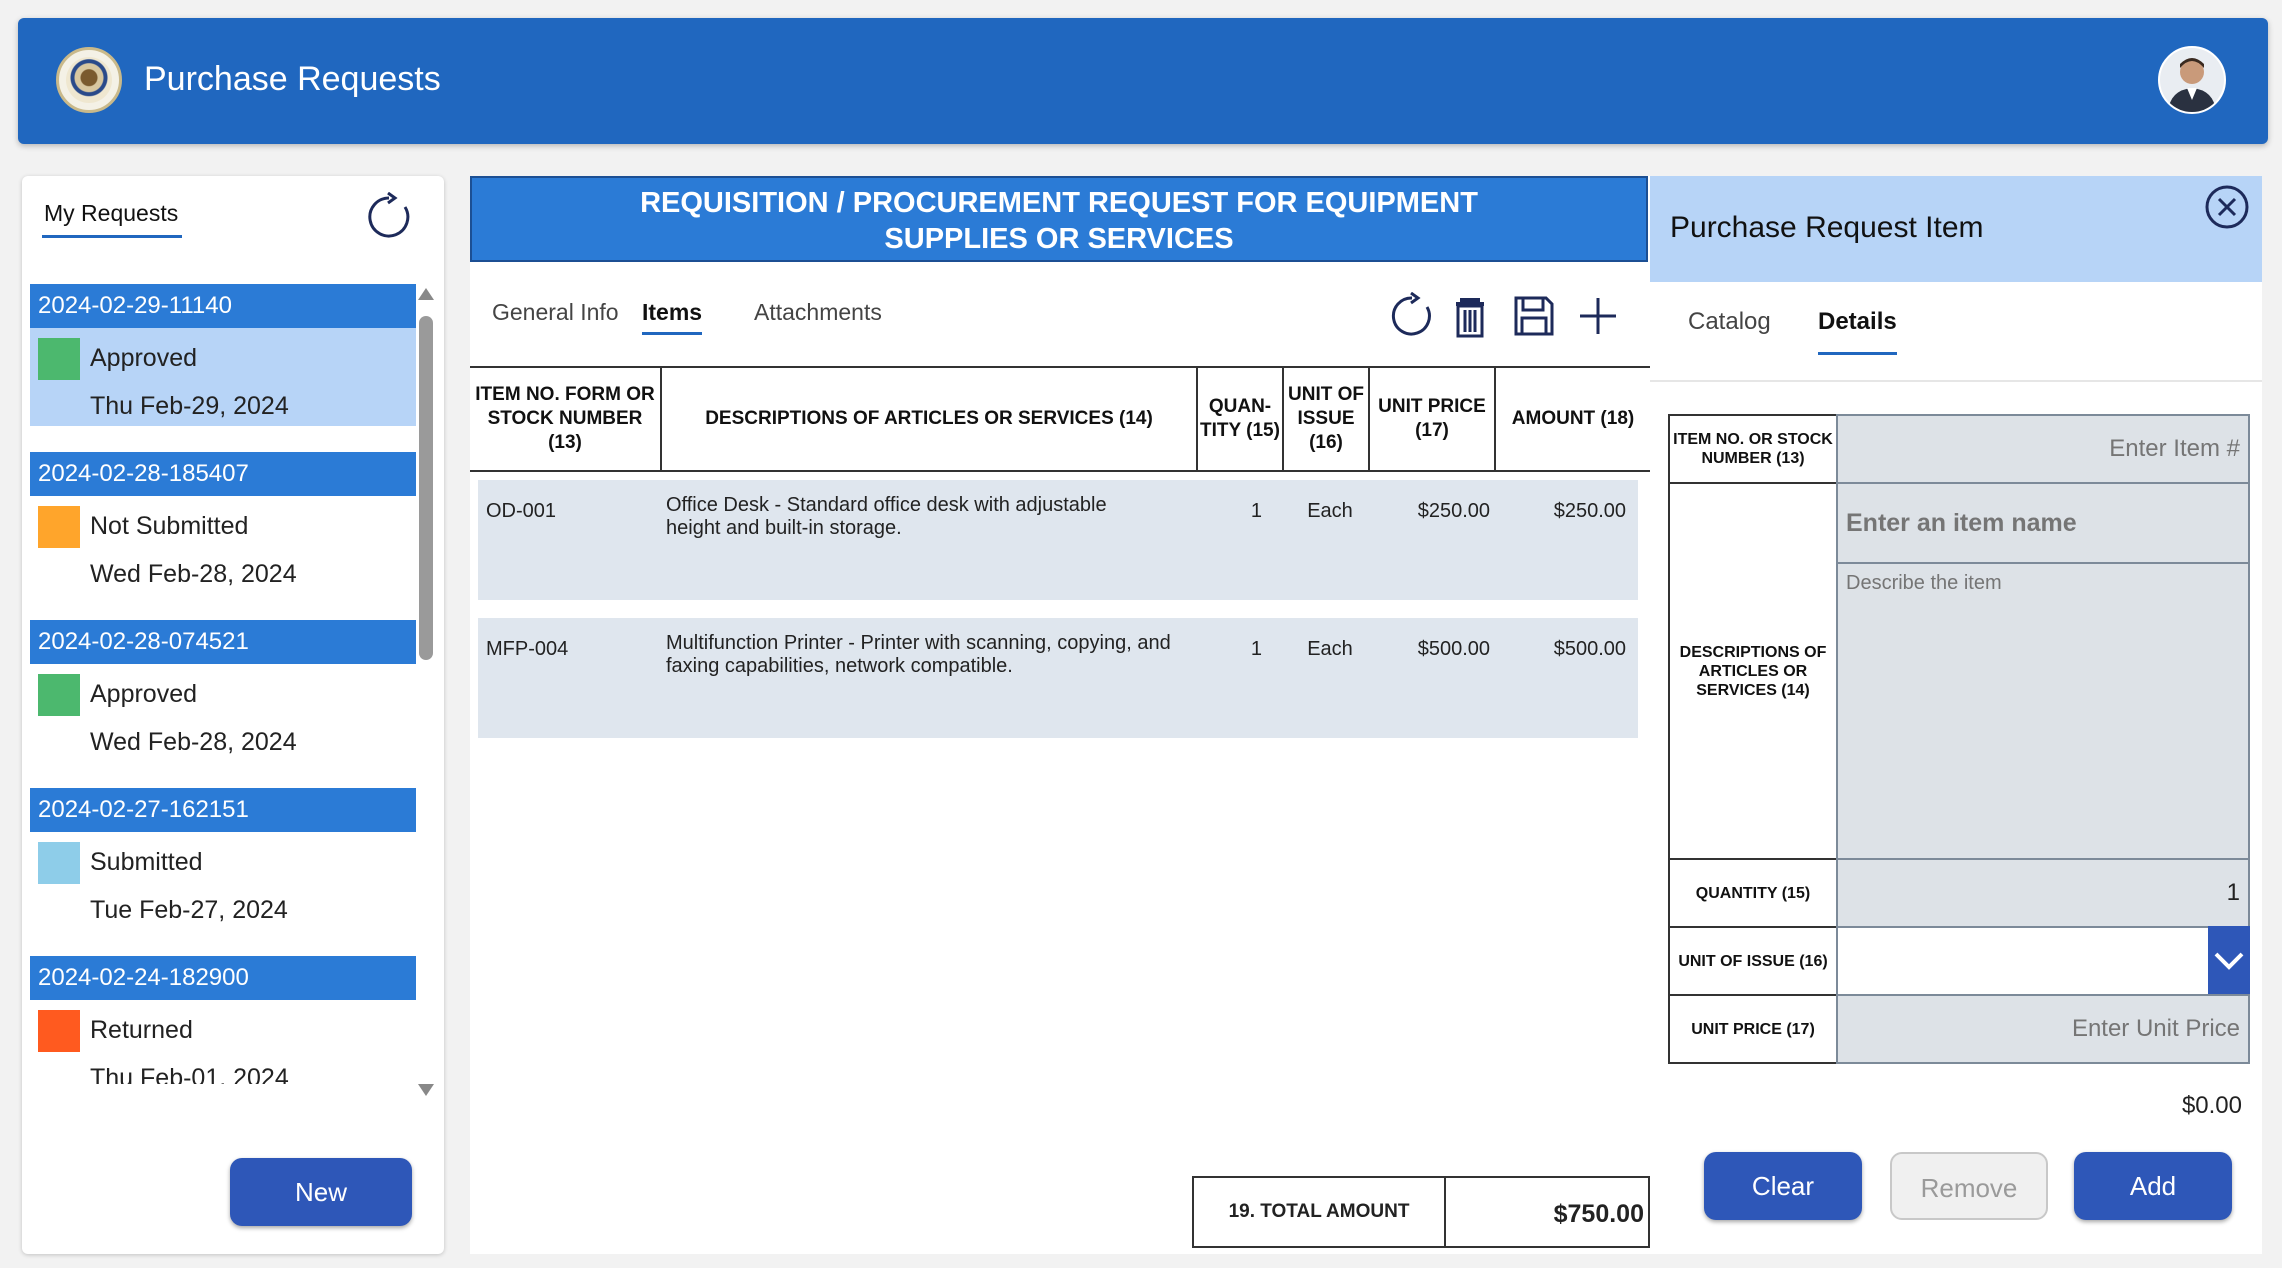 The image size is (2282, 1268). What do you see at coordinates (189, 910) in the screenshot?
I see `request-date: Tue Feb-27, 2024` at bounding box center [189, 910].